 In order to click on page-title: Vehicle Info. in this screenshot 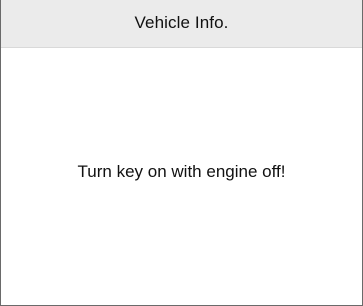, I will do `click(181, 22)`.